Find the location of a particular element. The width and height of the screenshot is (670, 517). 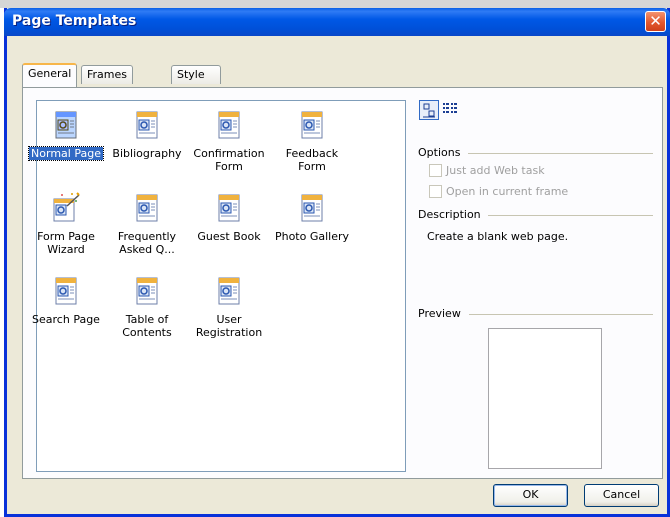

options-divider is located at coordinates (560, 153).